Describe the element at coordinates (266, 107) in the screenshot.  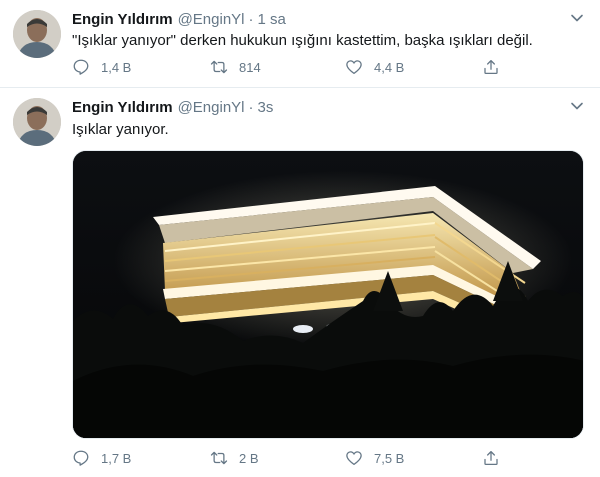
I see `timestamp: 3s` at that location.